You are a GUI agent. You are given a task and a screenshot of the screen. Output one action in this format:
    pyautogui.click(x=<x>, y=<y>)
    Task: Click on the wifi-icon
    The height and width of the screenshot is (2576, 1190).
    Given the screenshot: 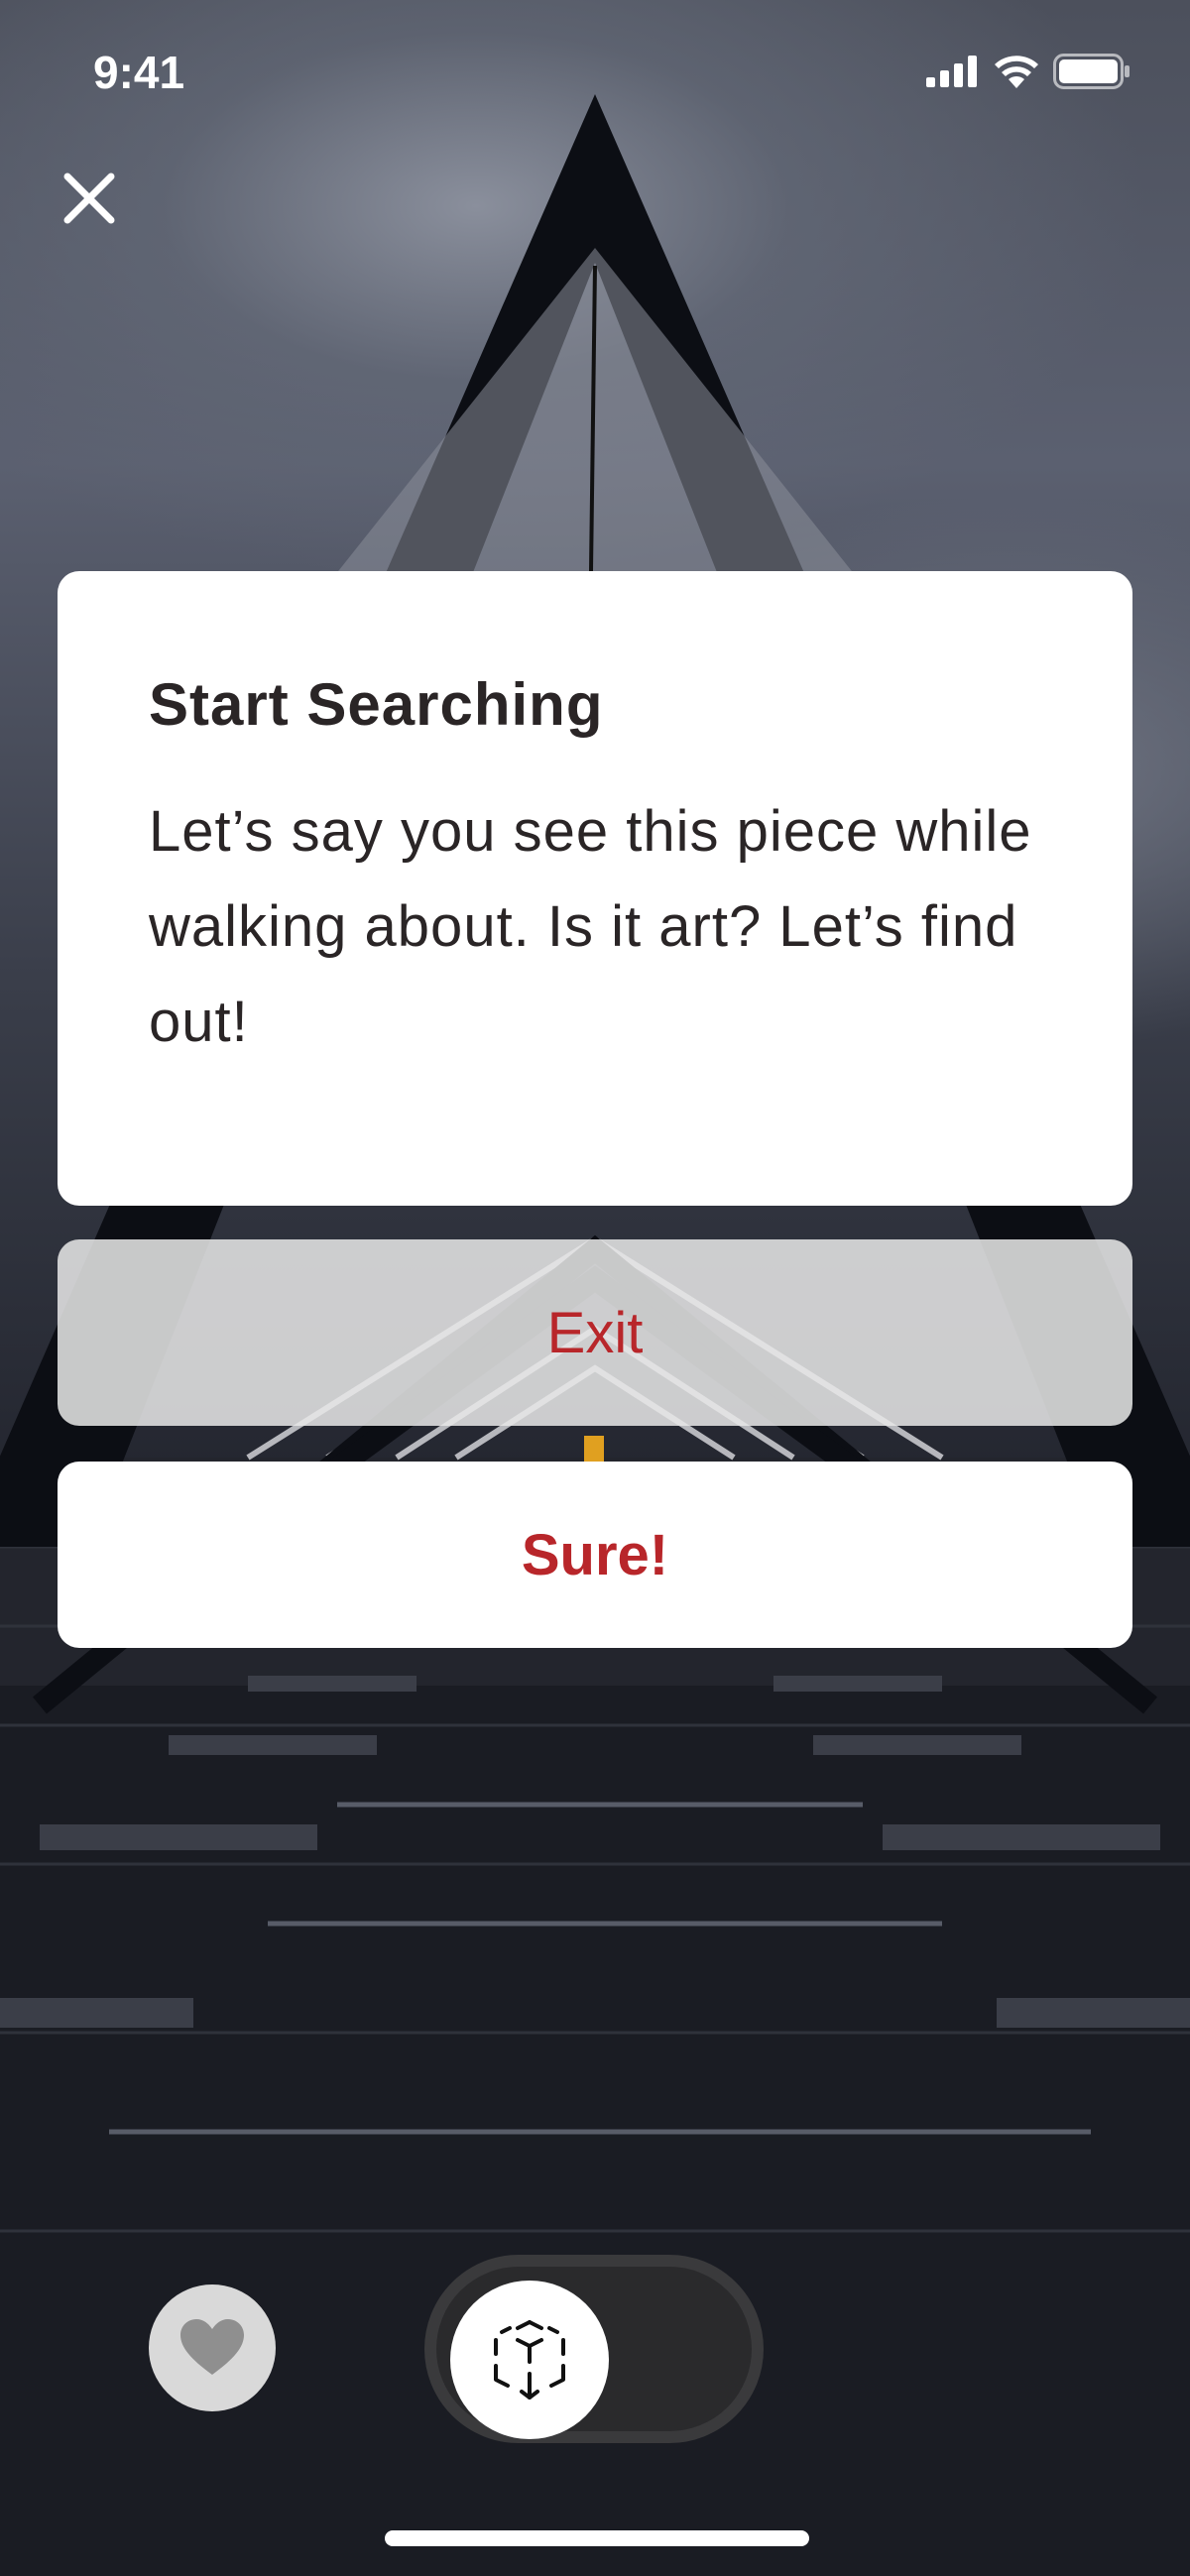 What is the action you would take?
    pyautogui.click(x=1016, y=72)
    